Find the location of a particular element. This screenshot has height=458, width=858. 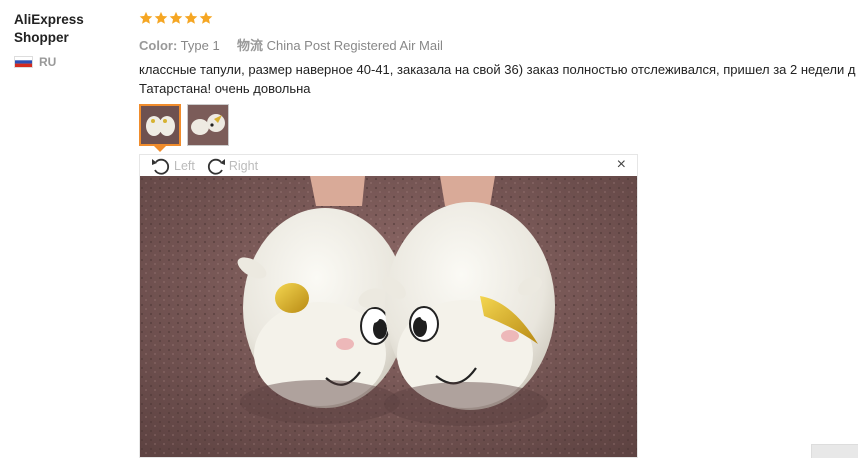

russia-flag-icon is located at coordinates (23, 62).